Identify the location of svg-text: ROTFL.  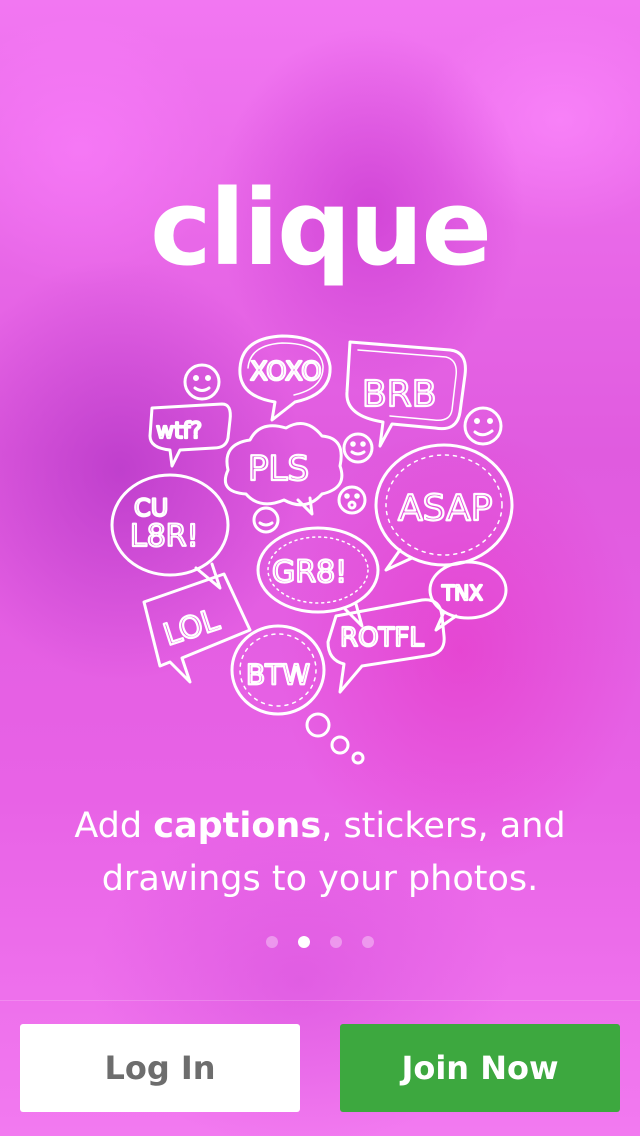
(382, 638).